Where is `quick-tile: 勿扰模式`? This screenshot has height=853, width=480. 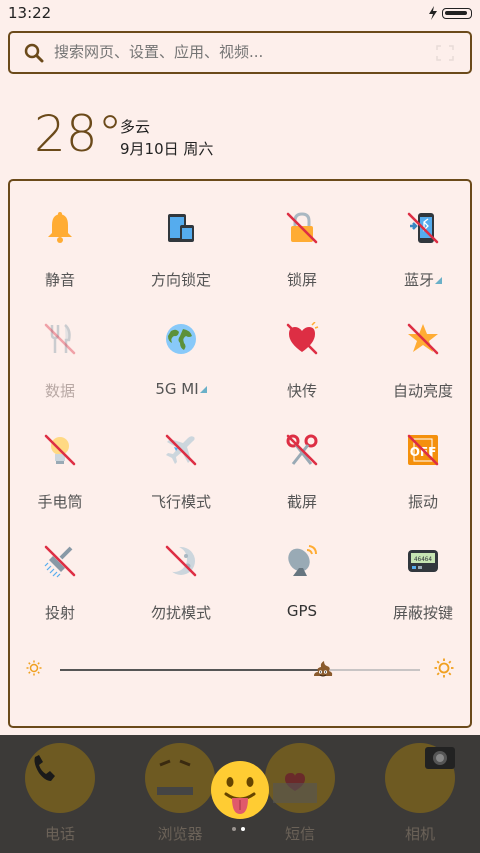 quick-tile: 勿扰模式 is located at coordinates (181, 569).